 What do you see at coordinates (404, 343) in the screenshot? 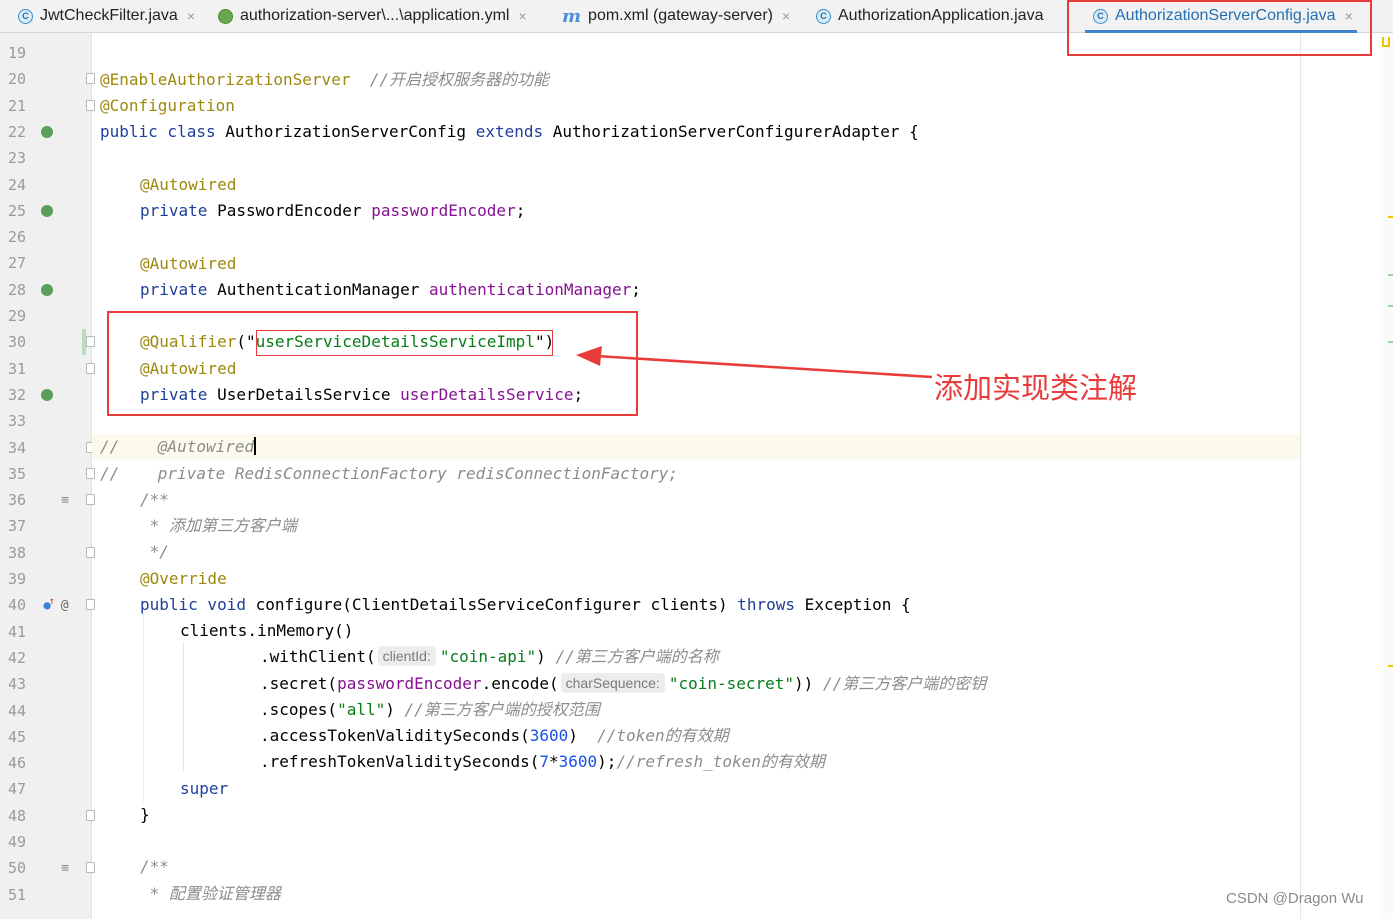
I see `highlight-box-bean-name` at bounding box center [404, 343].